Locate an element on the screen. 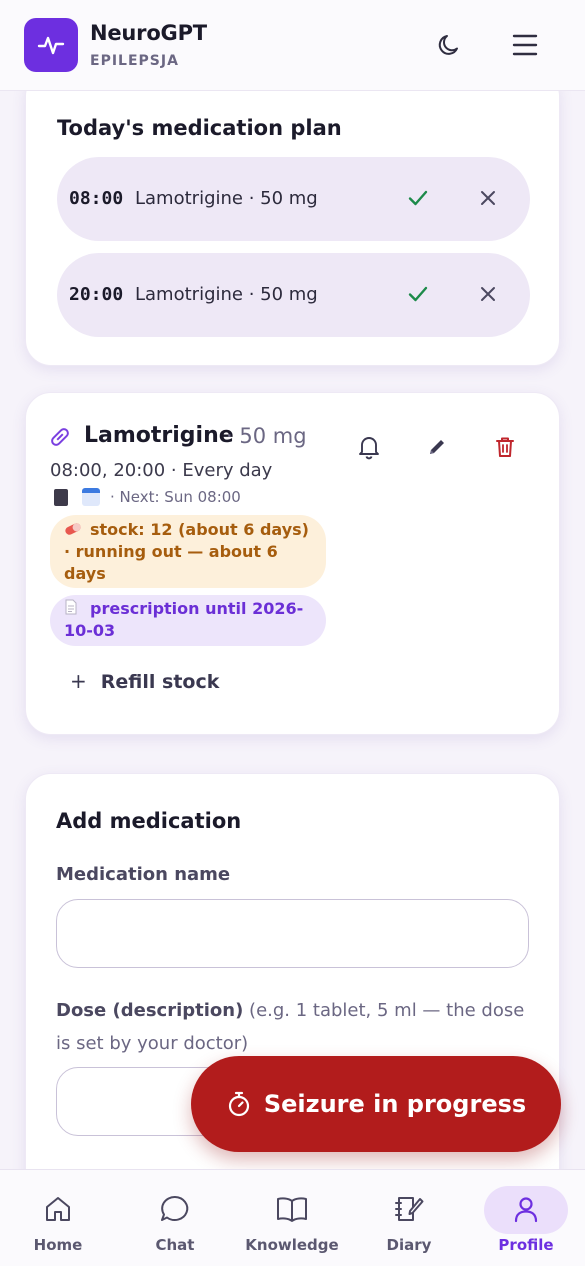 The height and width of the screenshot is (1266, 585). app-subtitle: EPILEPSJA is located at coordinates (134, 61).